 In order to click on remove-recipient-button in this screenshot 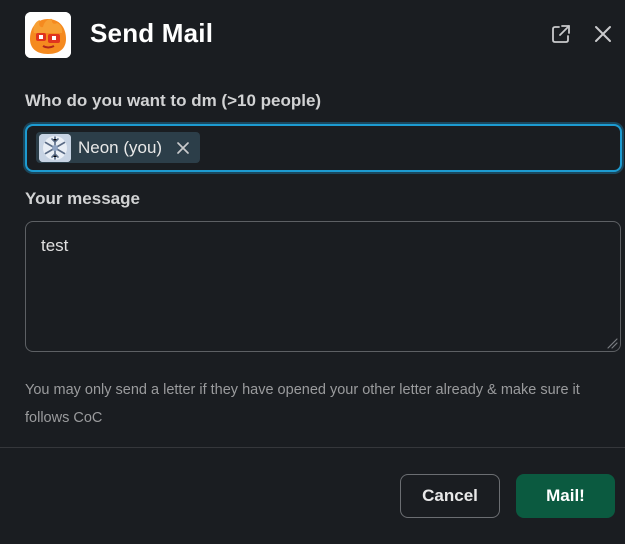, I will do `click(183, 148)`.